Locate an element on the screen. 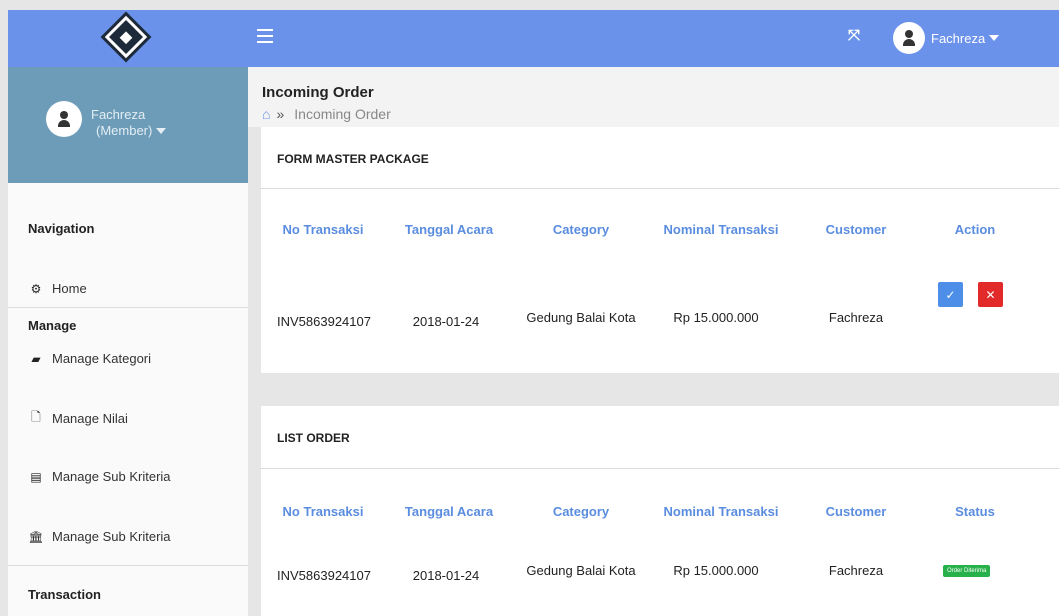  reject-button: ✕ is located at coordinates (990, 294).